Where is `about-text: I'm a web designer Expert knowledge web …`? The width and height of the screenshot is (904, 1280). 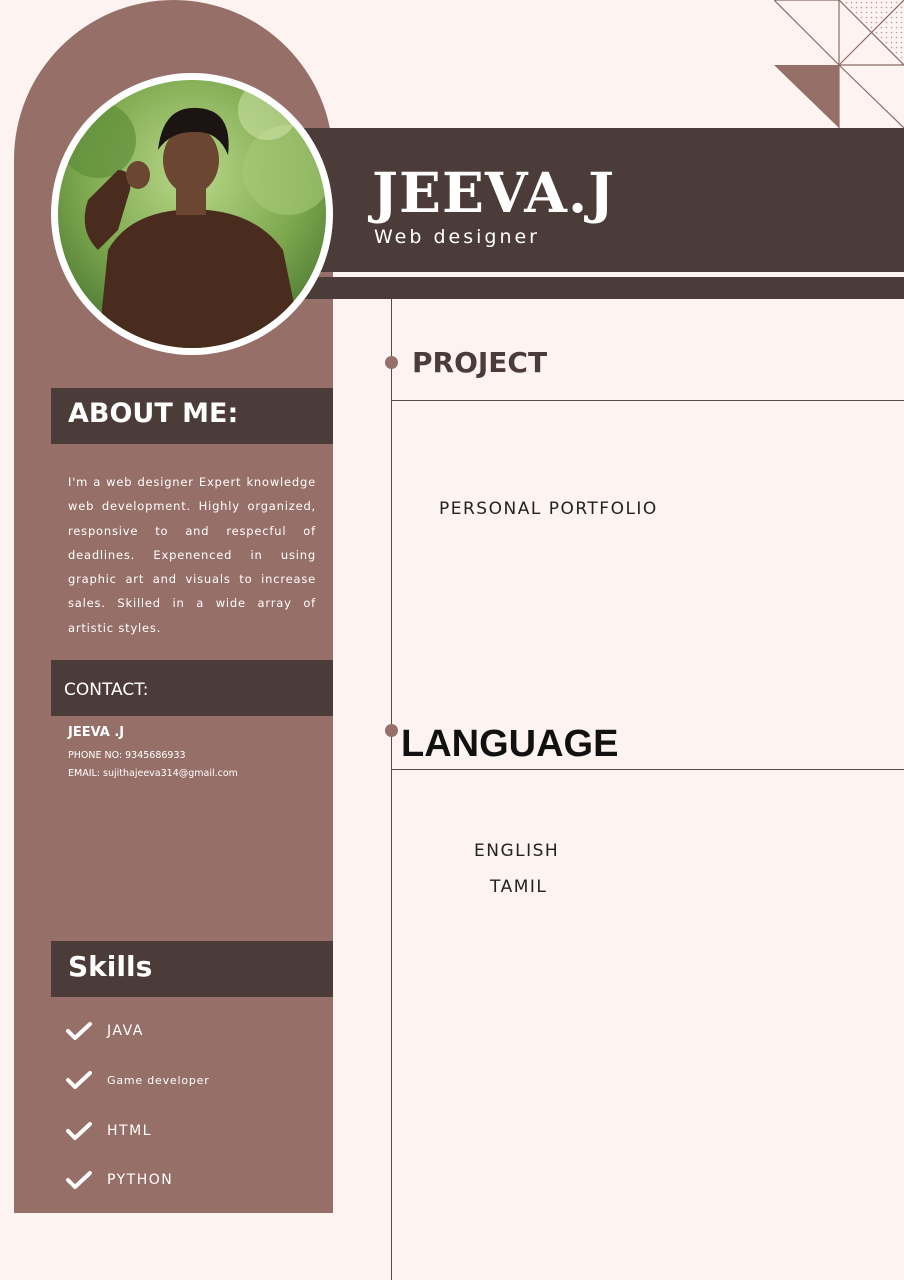 about-text: I'm a web designer Expert knowledge web … is located at coordinates (192, 555).